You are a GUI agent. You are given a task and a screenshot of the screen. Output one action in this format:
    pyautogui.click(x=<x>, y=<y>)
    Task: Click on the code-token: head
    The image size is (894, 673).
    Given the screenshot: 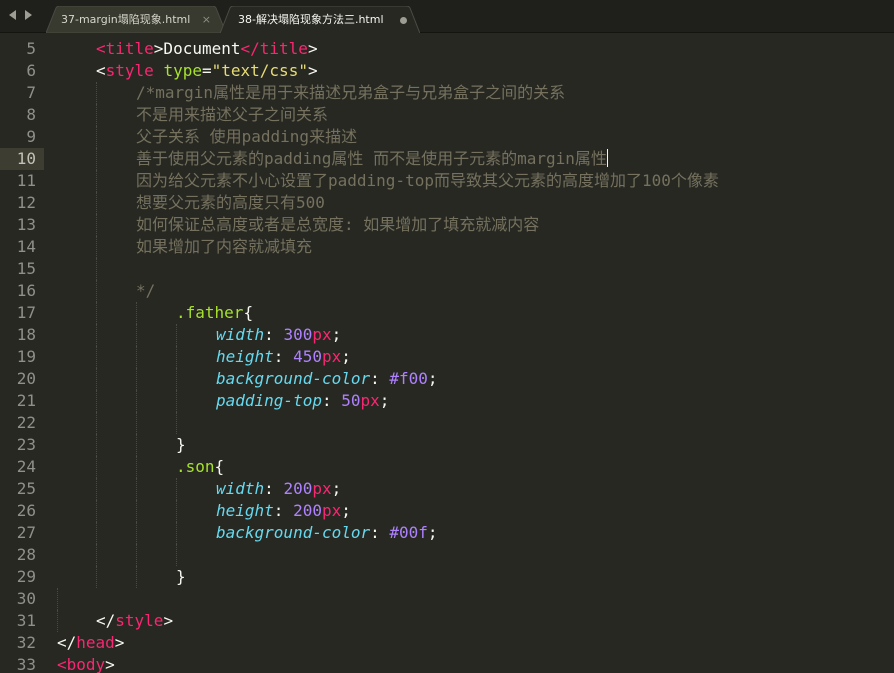 What is the action you would take?
    pyautogui.click(x=95, y=642)
    